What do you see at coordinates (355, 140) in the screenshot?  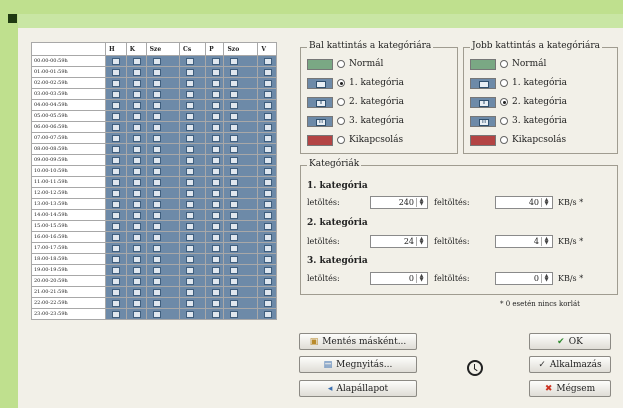 I see `left-click-option: Kikapcsolás` at bounding box center [355, 140].